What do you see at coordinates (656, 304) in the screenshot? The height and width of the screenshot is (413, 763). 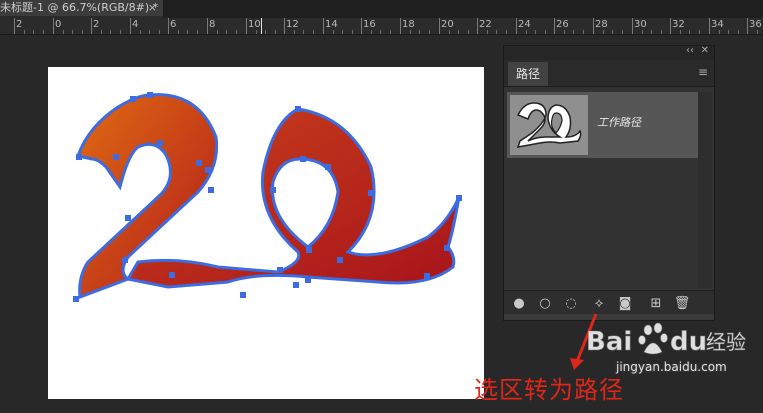 I see `new-path-button: ⊞` at bounding box center [656, 304].